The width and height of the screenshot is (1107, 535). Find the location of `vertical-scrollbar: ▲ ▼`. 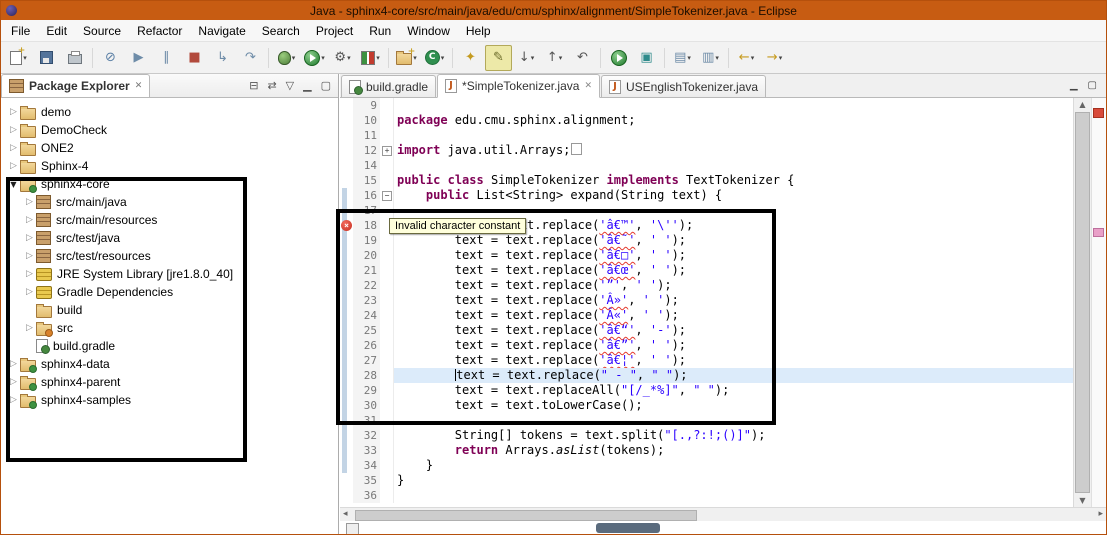

vertical-scrollbar: ▲ ▼ is located at coordinates (1082, 302).